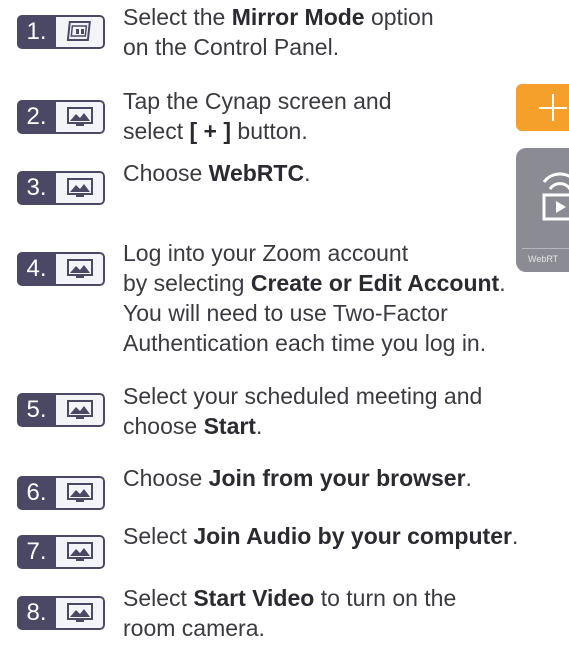 This screenshot has height=649, width=569. I want to click on step-text-run: select, so click(156, 131).